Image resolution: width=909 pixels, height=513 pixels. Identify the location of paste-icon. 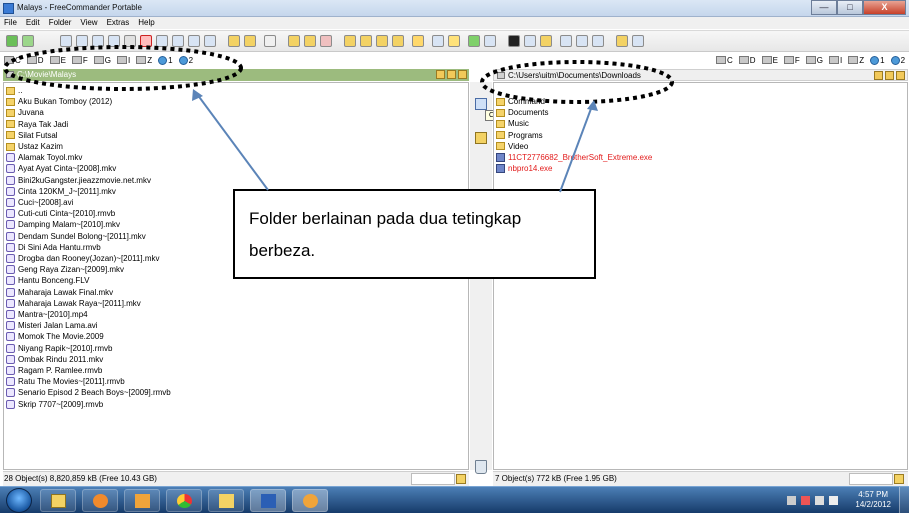
(194, 41).